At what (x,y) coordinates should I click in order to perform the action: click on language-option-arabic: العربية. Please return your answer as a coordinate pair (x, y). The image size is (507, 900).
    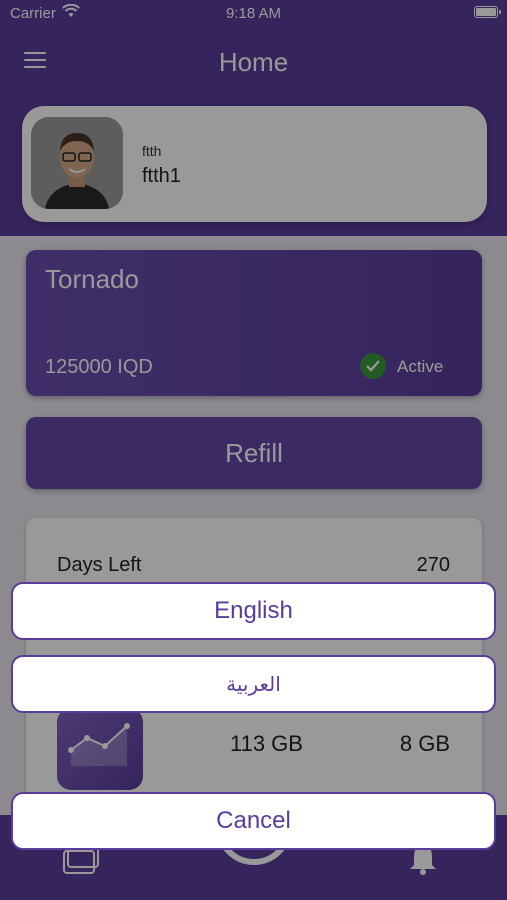
    Looking at the image, I should click on (253, 684).